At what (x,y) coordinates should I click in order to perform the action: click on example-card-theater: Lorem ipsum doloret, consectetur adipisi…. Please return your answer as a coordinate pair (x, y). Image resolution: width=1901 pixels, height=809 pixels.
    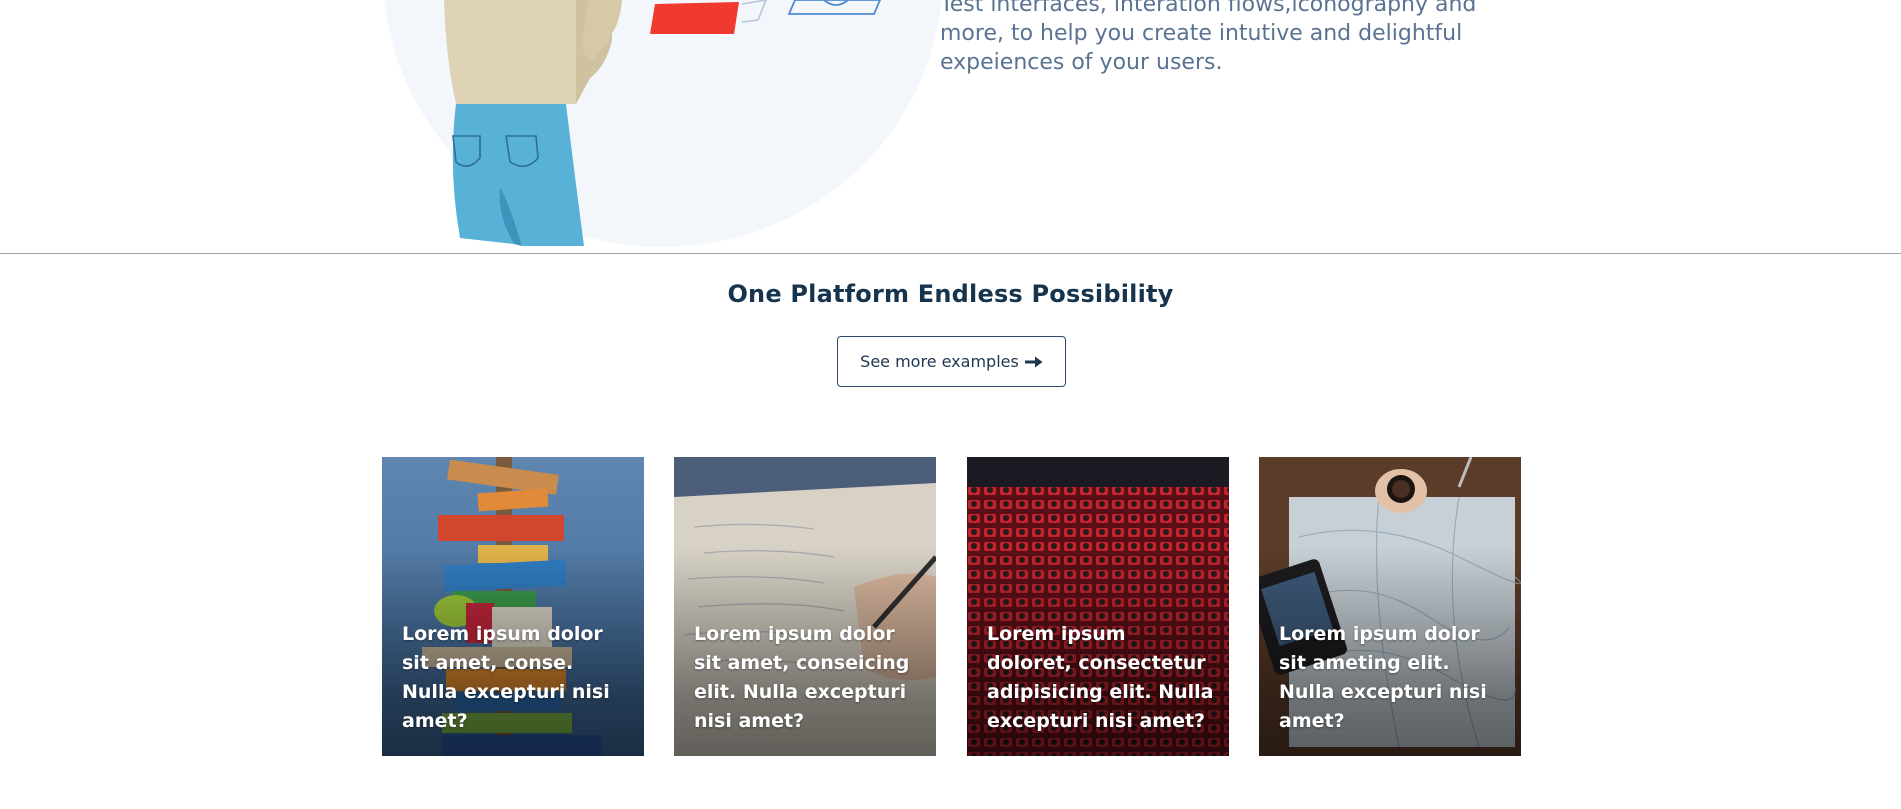
    Looking at the image, I should click on (1098, 606).